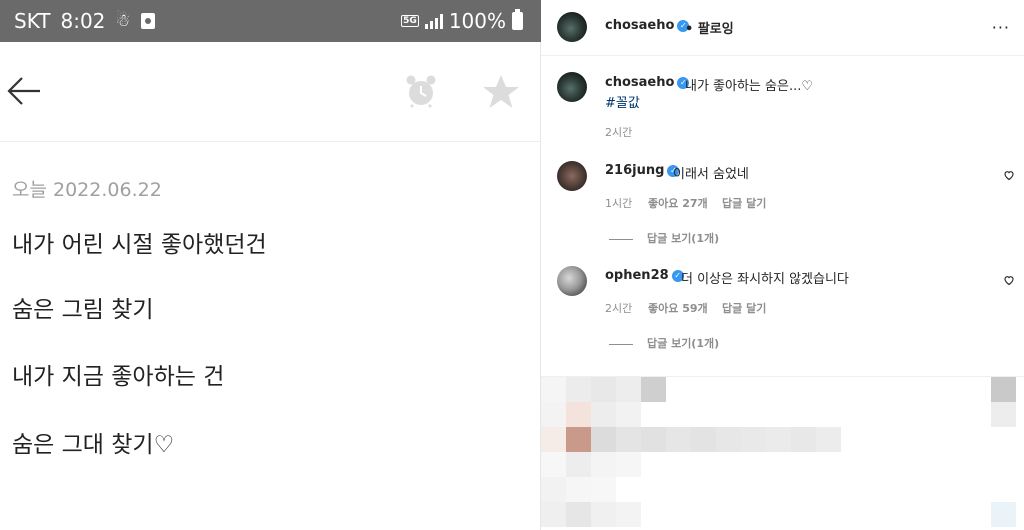  I want to click on caption-username: chosaeho ✓, so click(647, 82).